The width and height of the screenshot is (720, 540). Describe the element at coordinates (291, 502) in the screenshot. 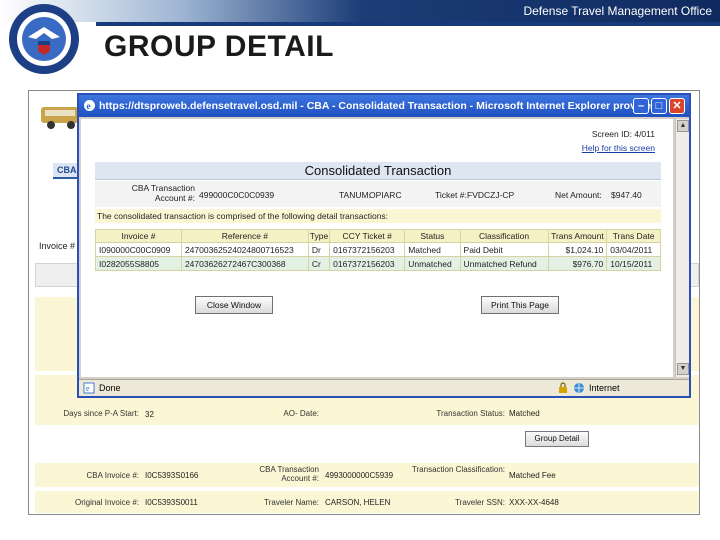

I see `traveler-name-label: Traveler Name:` at that location.